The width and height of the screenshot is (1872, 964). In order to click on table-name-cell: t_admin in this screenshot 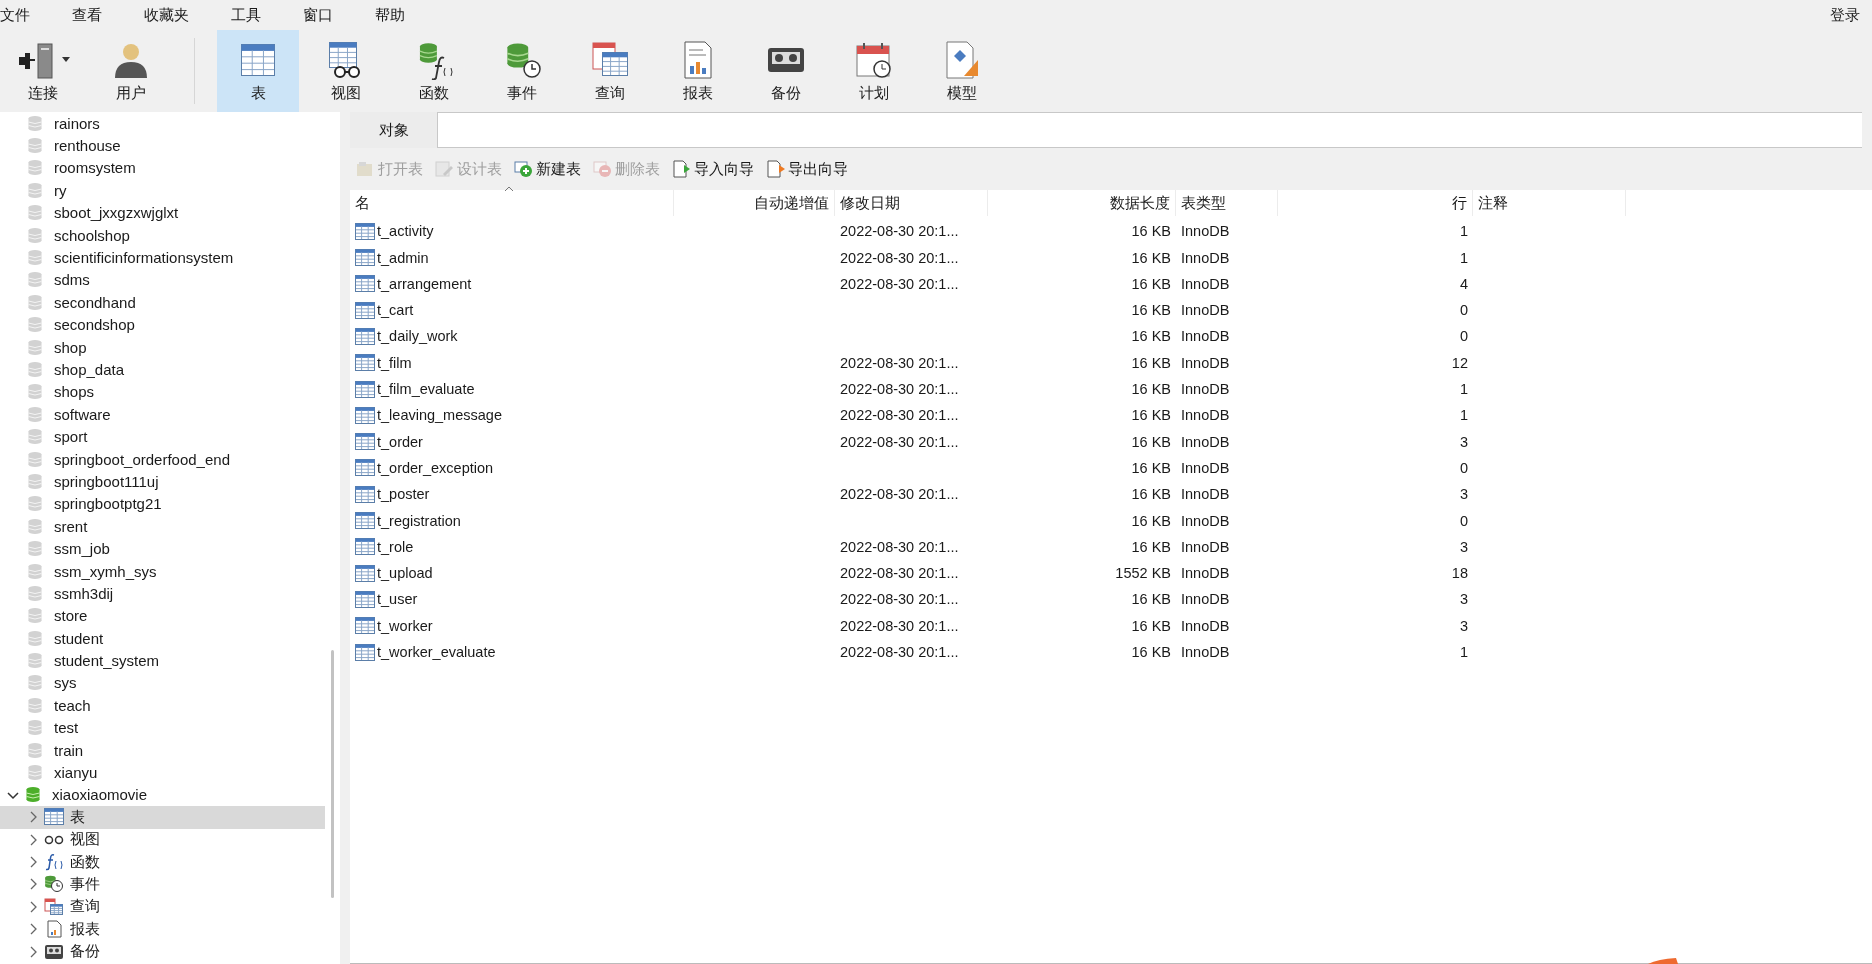, I will do `click(403, 257)`.